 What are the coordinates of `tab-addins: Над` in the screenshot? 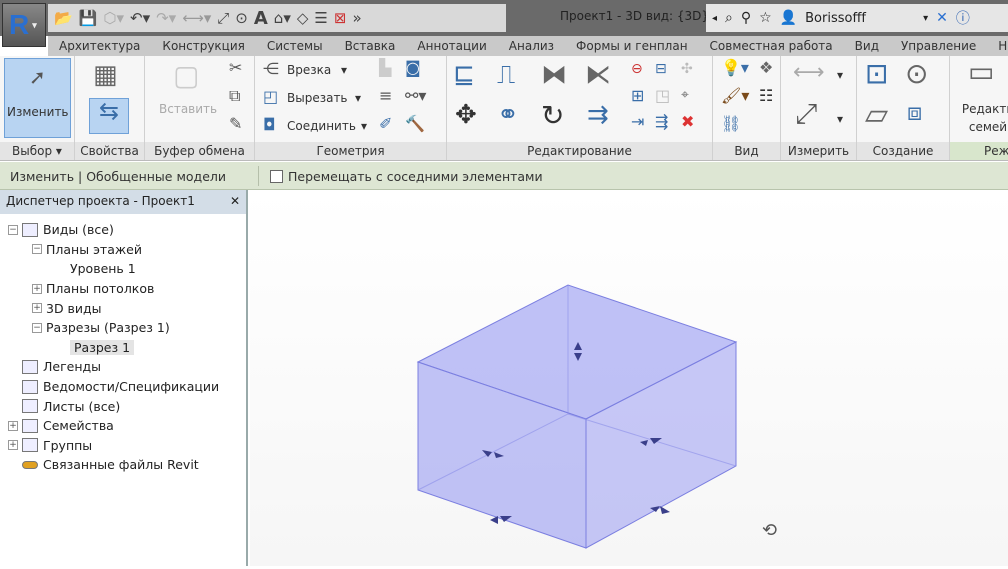 It's located at (997, 46).